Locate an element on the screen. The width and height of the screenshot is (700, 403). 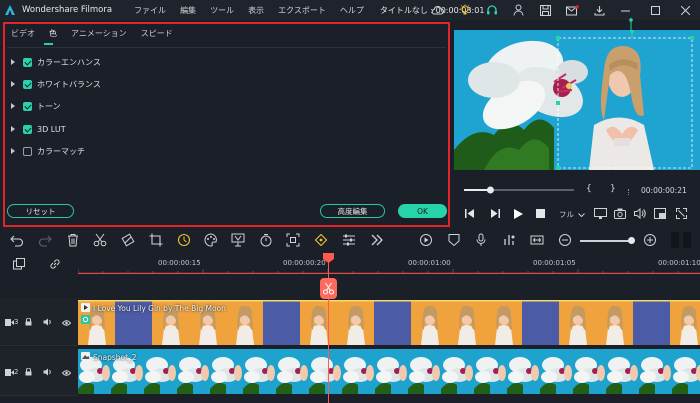
more-tools-icon is located at coordinates (377, 240).